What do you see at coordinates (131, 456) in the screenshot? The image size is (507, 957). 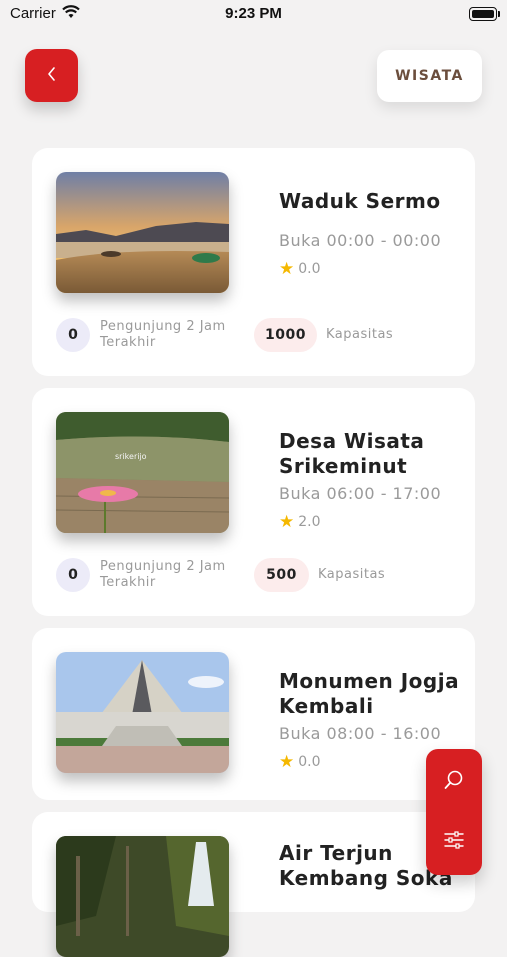 I see `sign-text: srikerijo` at bounding box center [131, 456].